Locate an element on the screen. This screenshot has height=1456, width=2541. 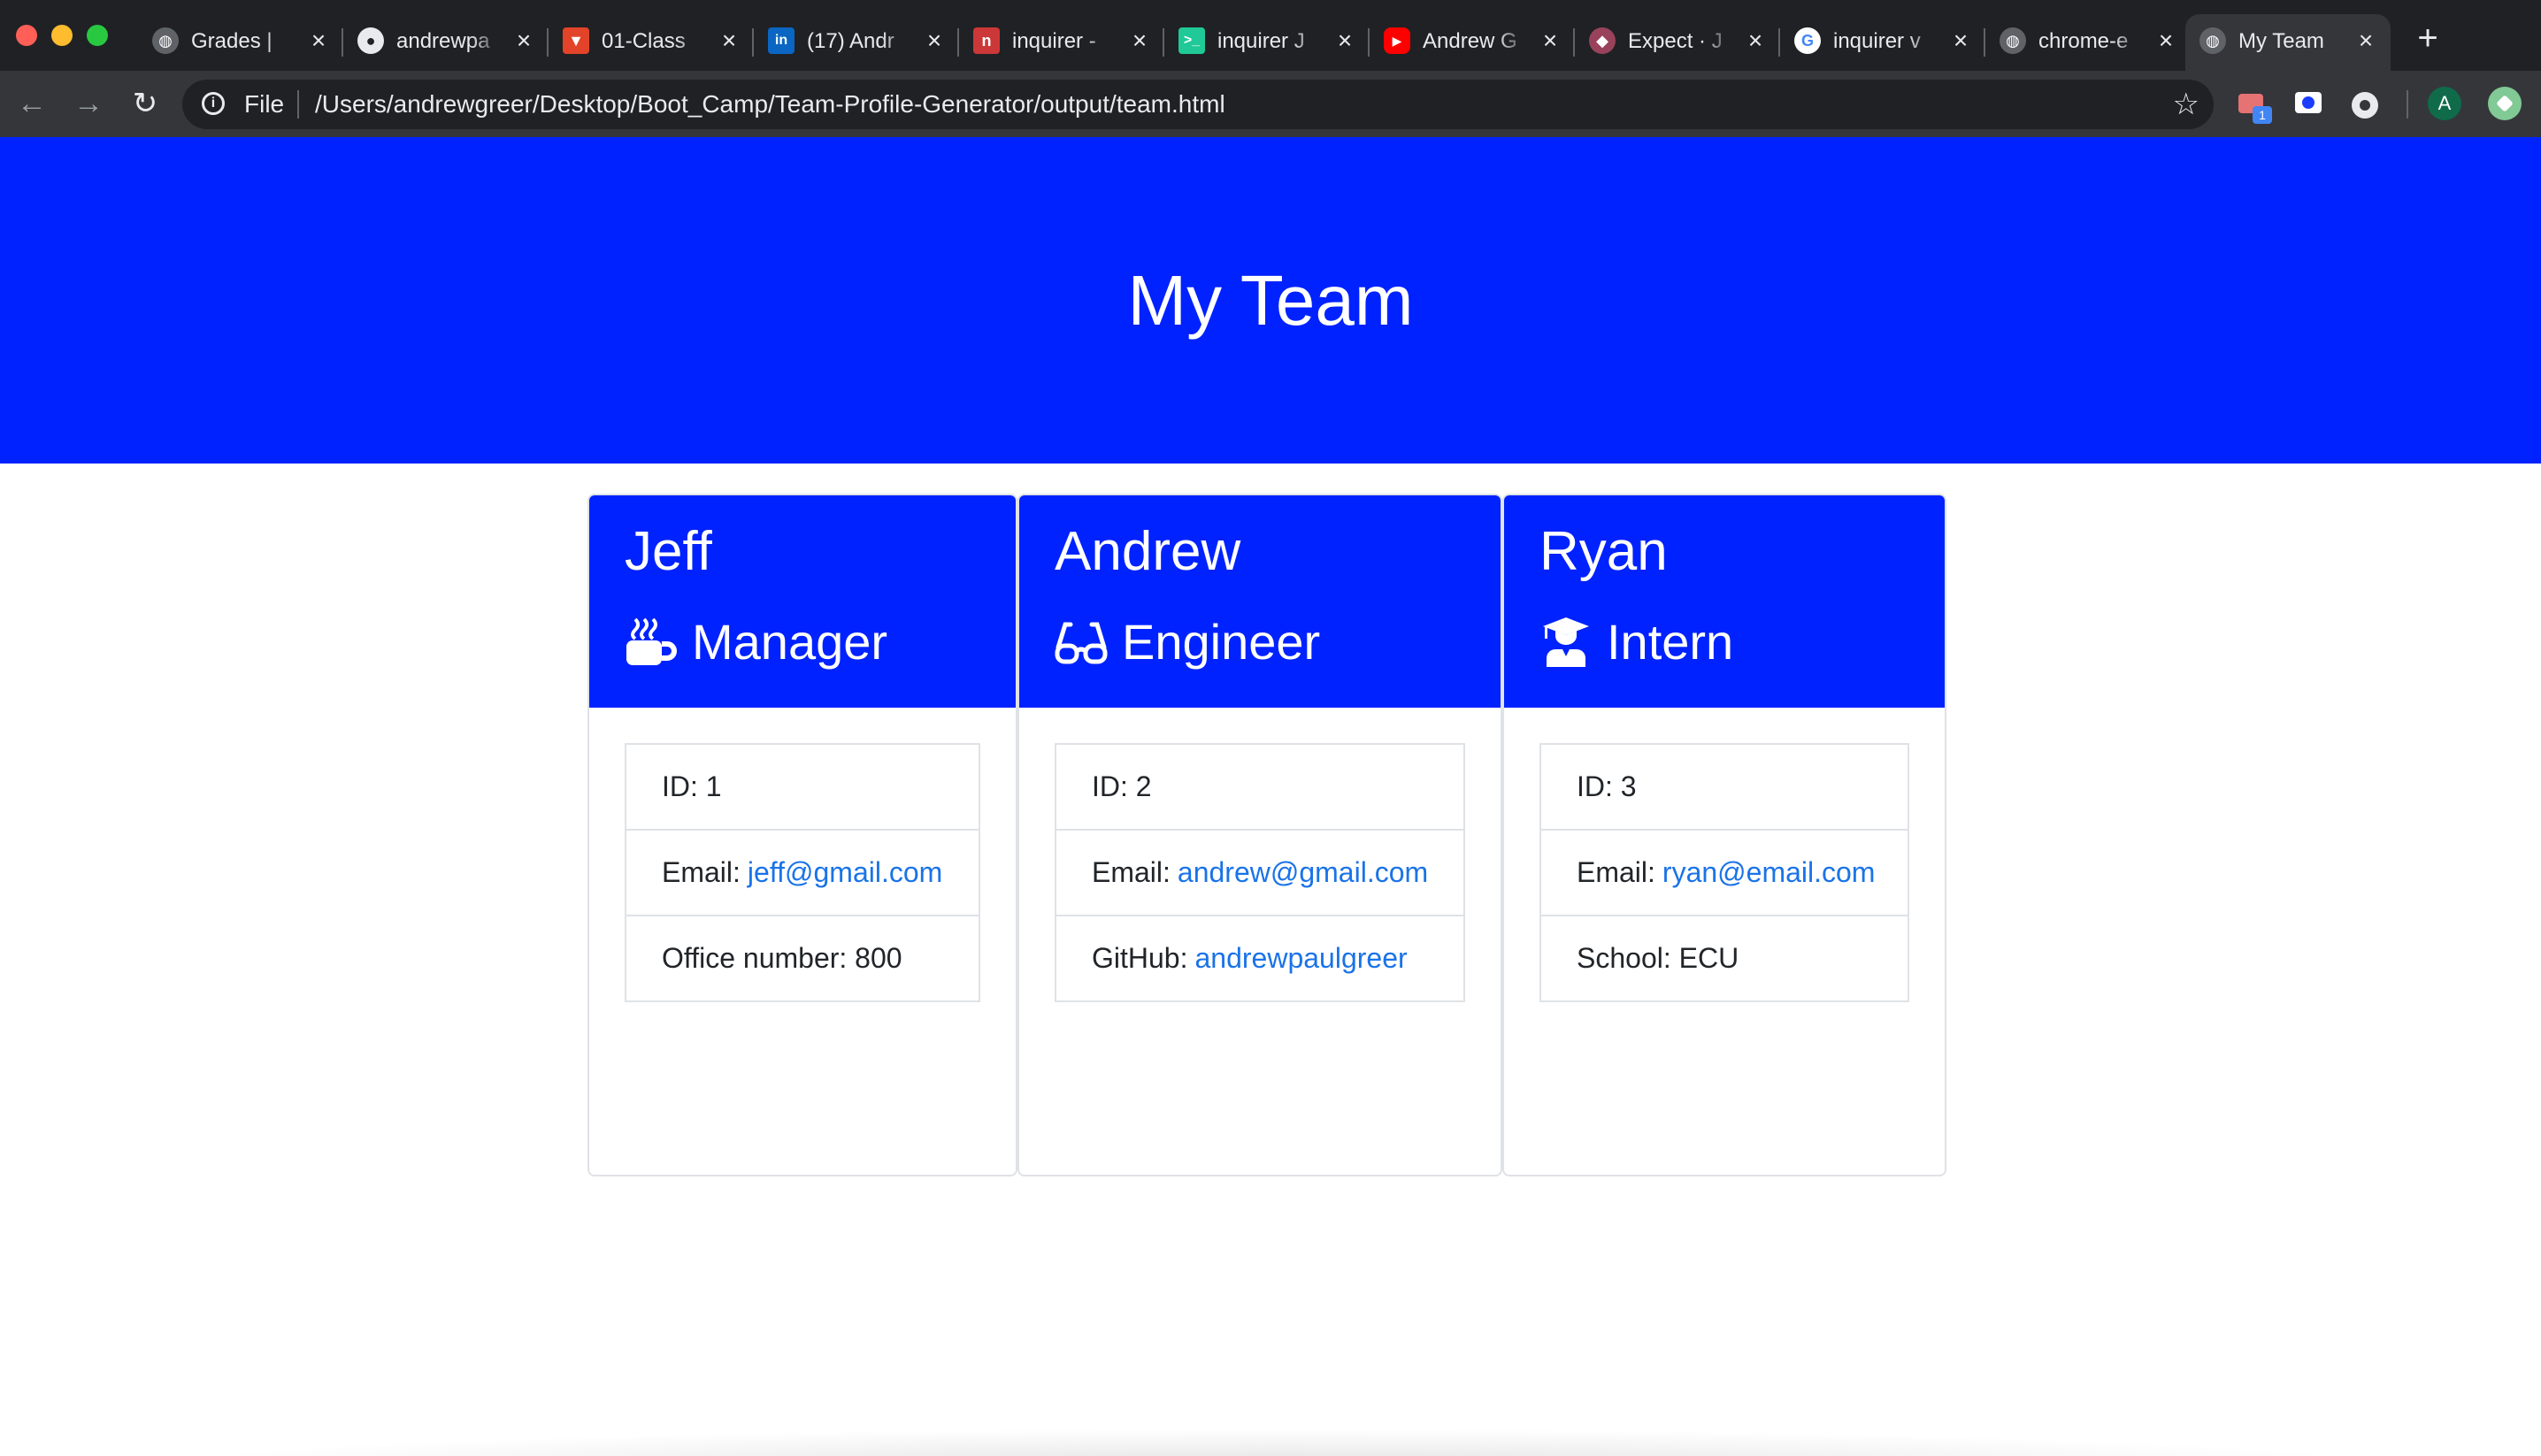
employee-role: Engineer is located at coordinates (1187, 642).